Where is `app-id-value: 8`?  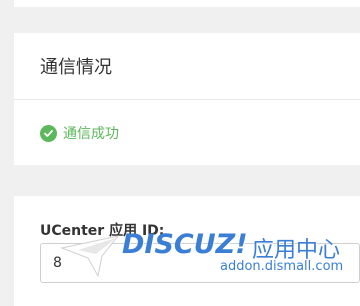 app-id-value: 8 is located at coordinates (57, 263).